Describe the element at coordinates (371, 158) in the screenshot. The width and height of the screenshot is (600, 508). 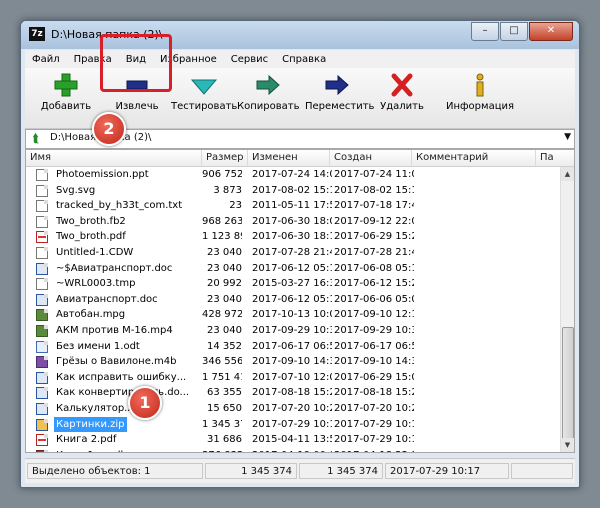
I see `column-created: Создан` at that location.